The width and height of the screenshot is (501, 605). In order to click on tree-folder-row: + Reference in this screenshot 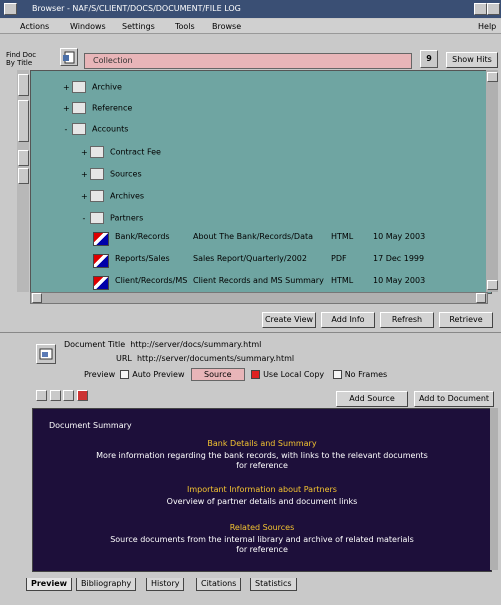, I will do `click(97, 109)`.